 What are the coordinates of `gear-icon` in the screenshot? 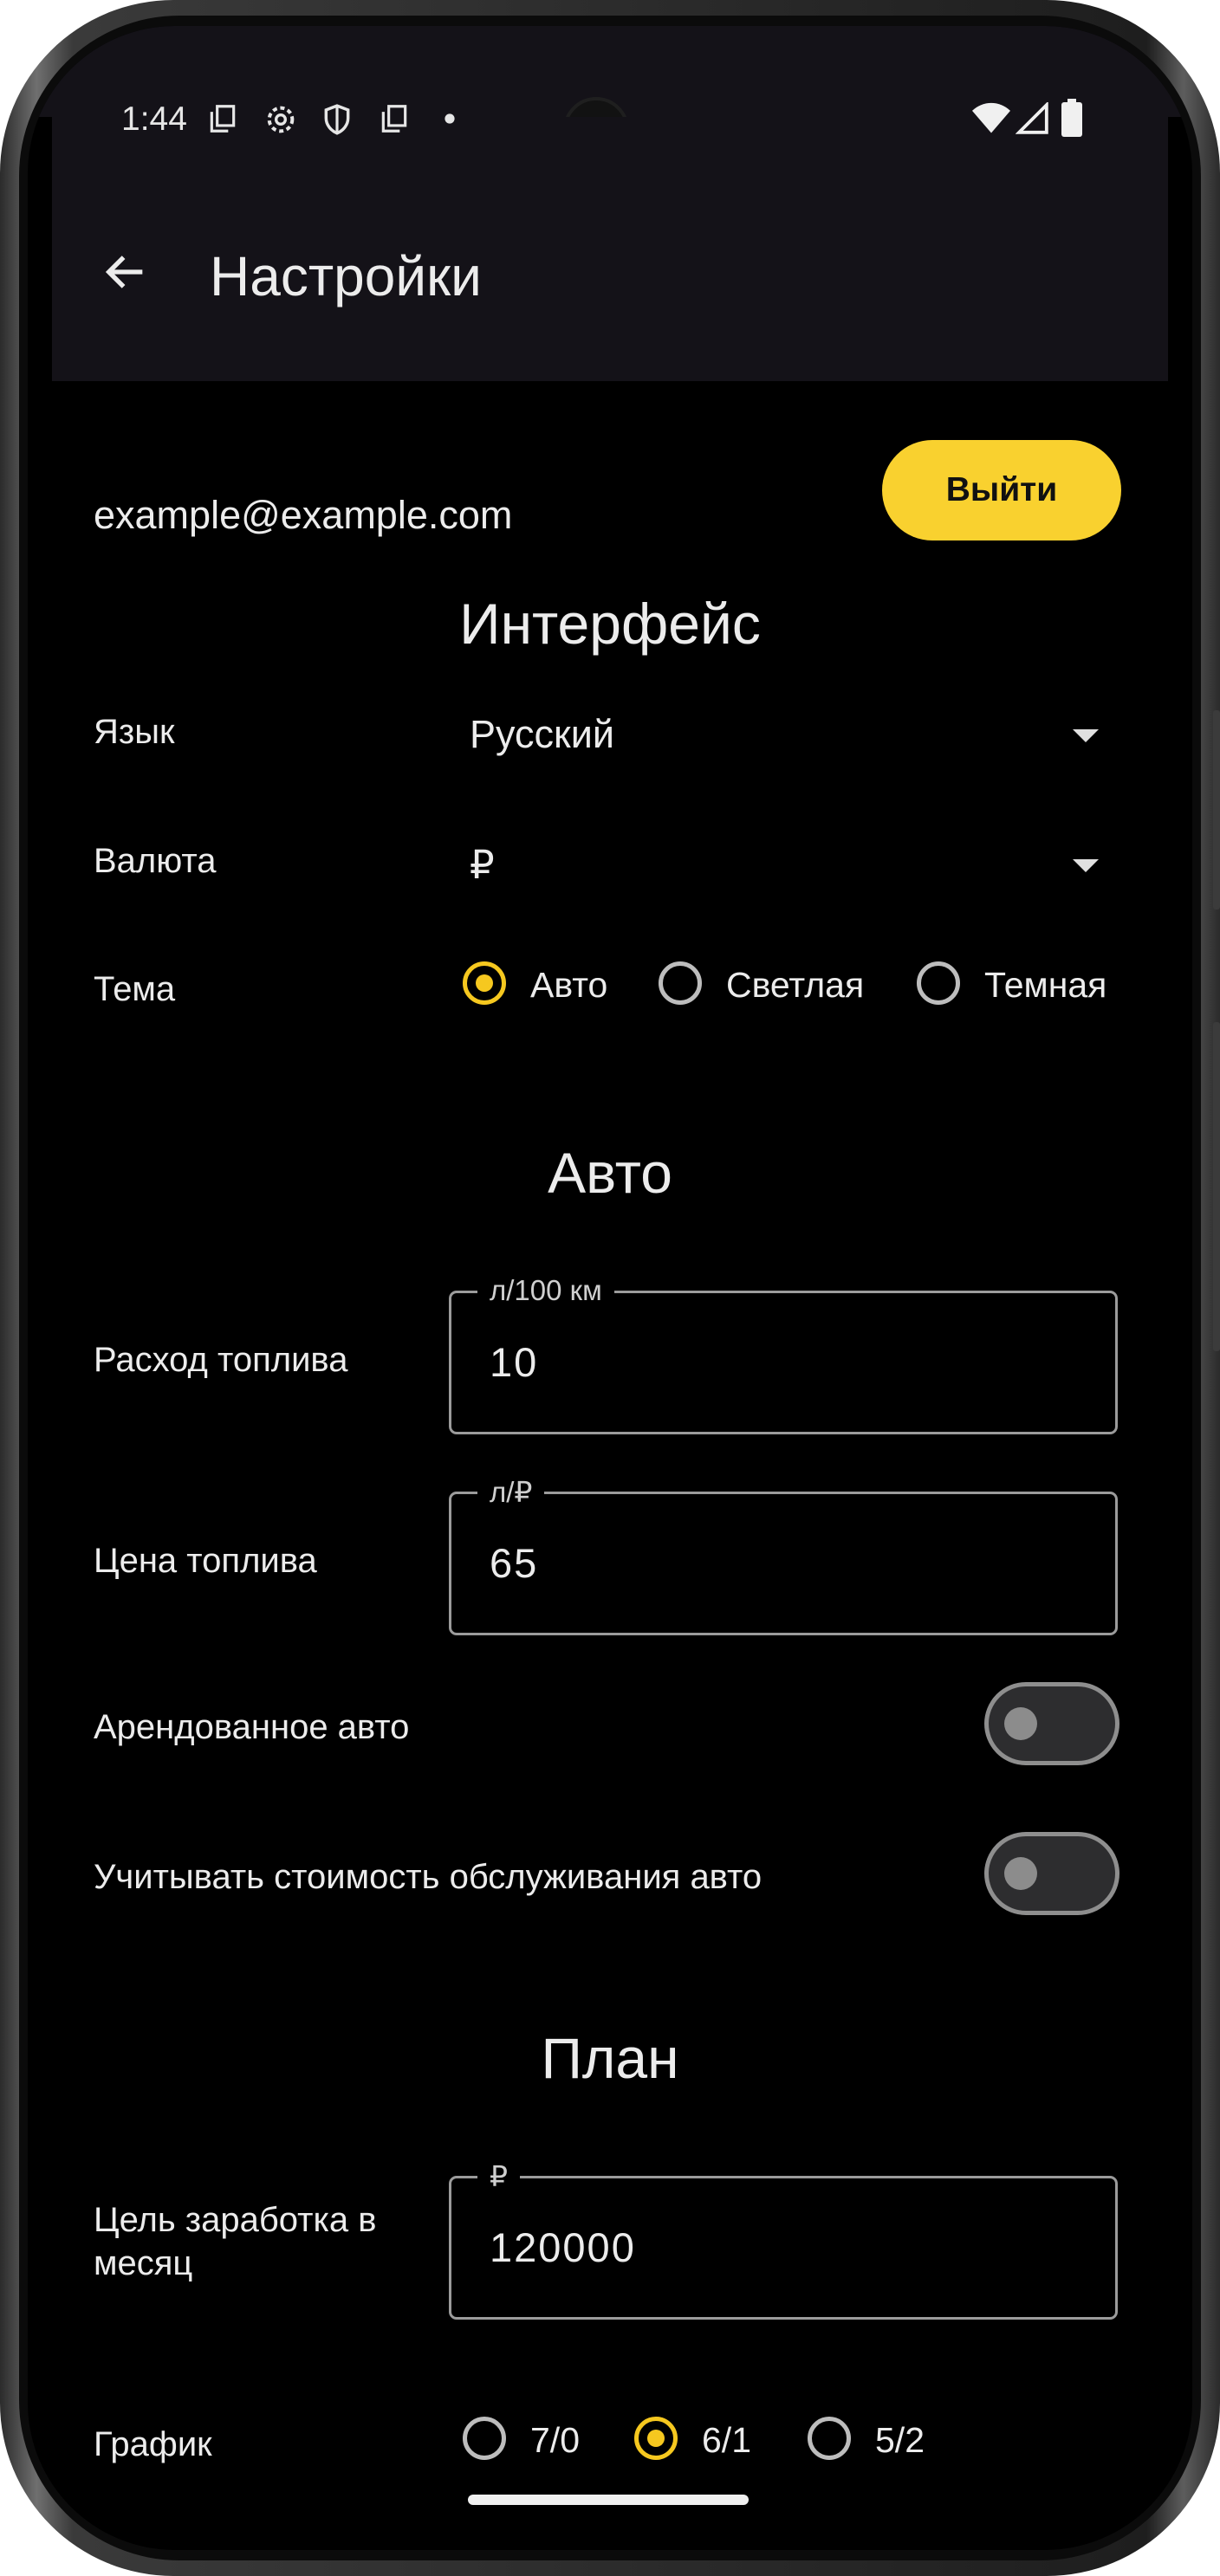 It's located at (281, 119).